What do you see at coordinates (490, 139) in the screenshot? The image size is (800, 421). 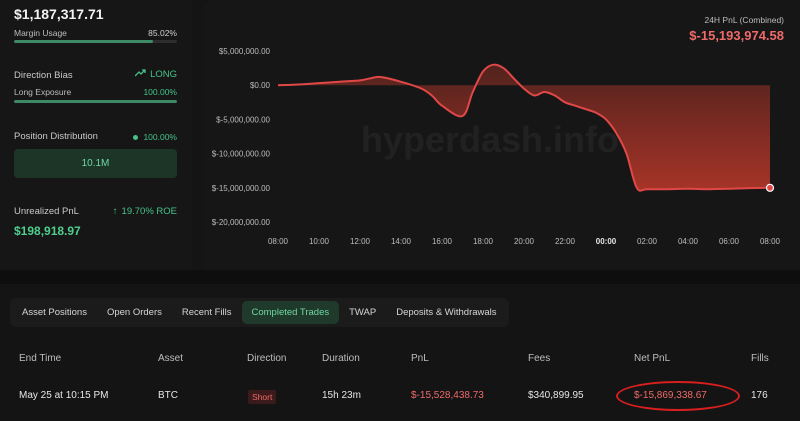 I see `chart-watermark: hyperdash.info` at bounding box center [490, 139].